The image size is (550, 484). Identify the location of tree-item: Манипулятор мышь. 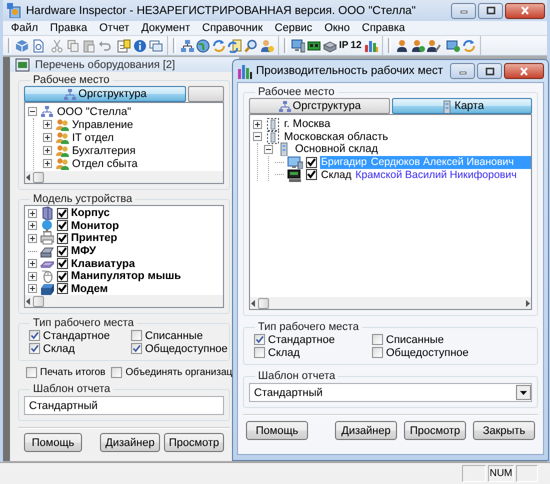
(126, 276).